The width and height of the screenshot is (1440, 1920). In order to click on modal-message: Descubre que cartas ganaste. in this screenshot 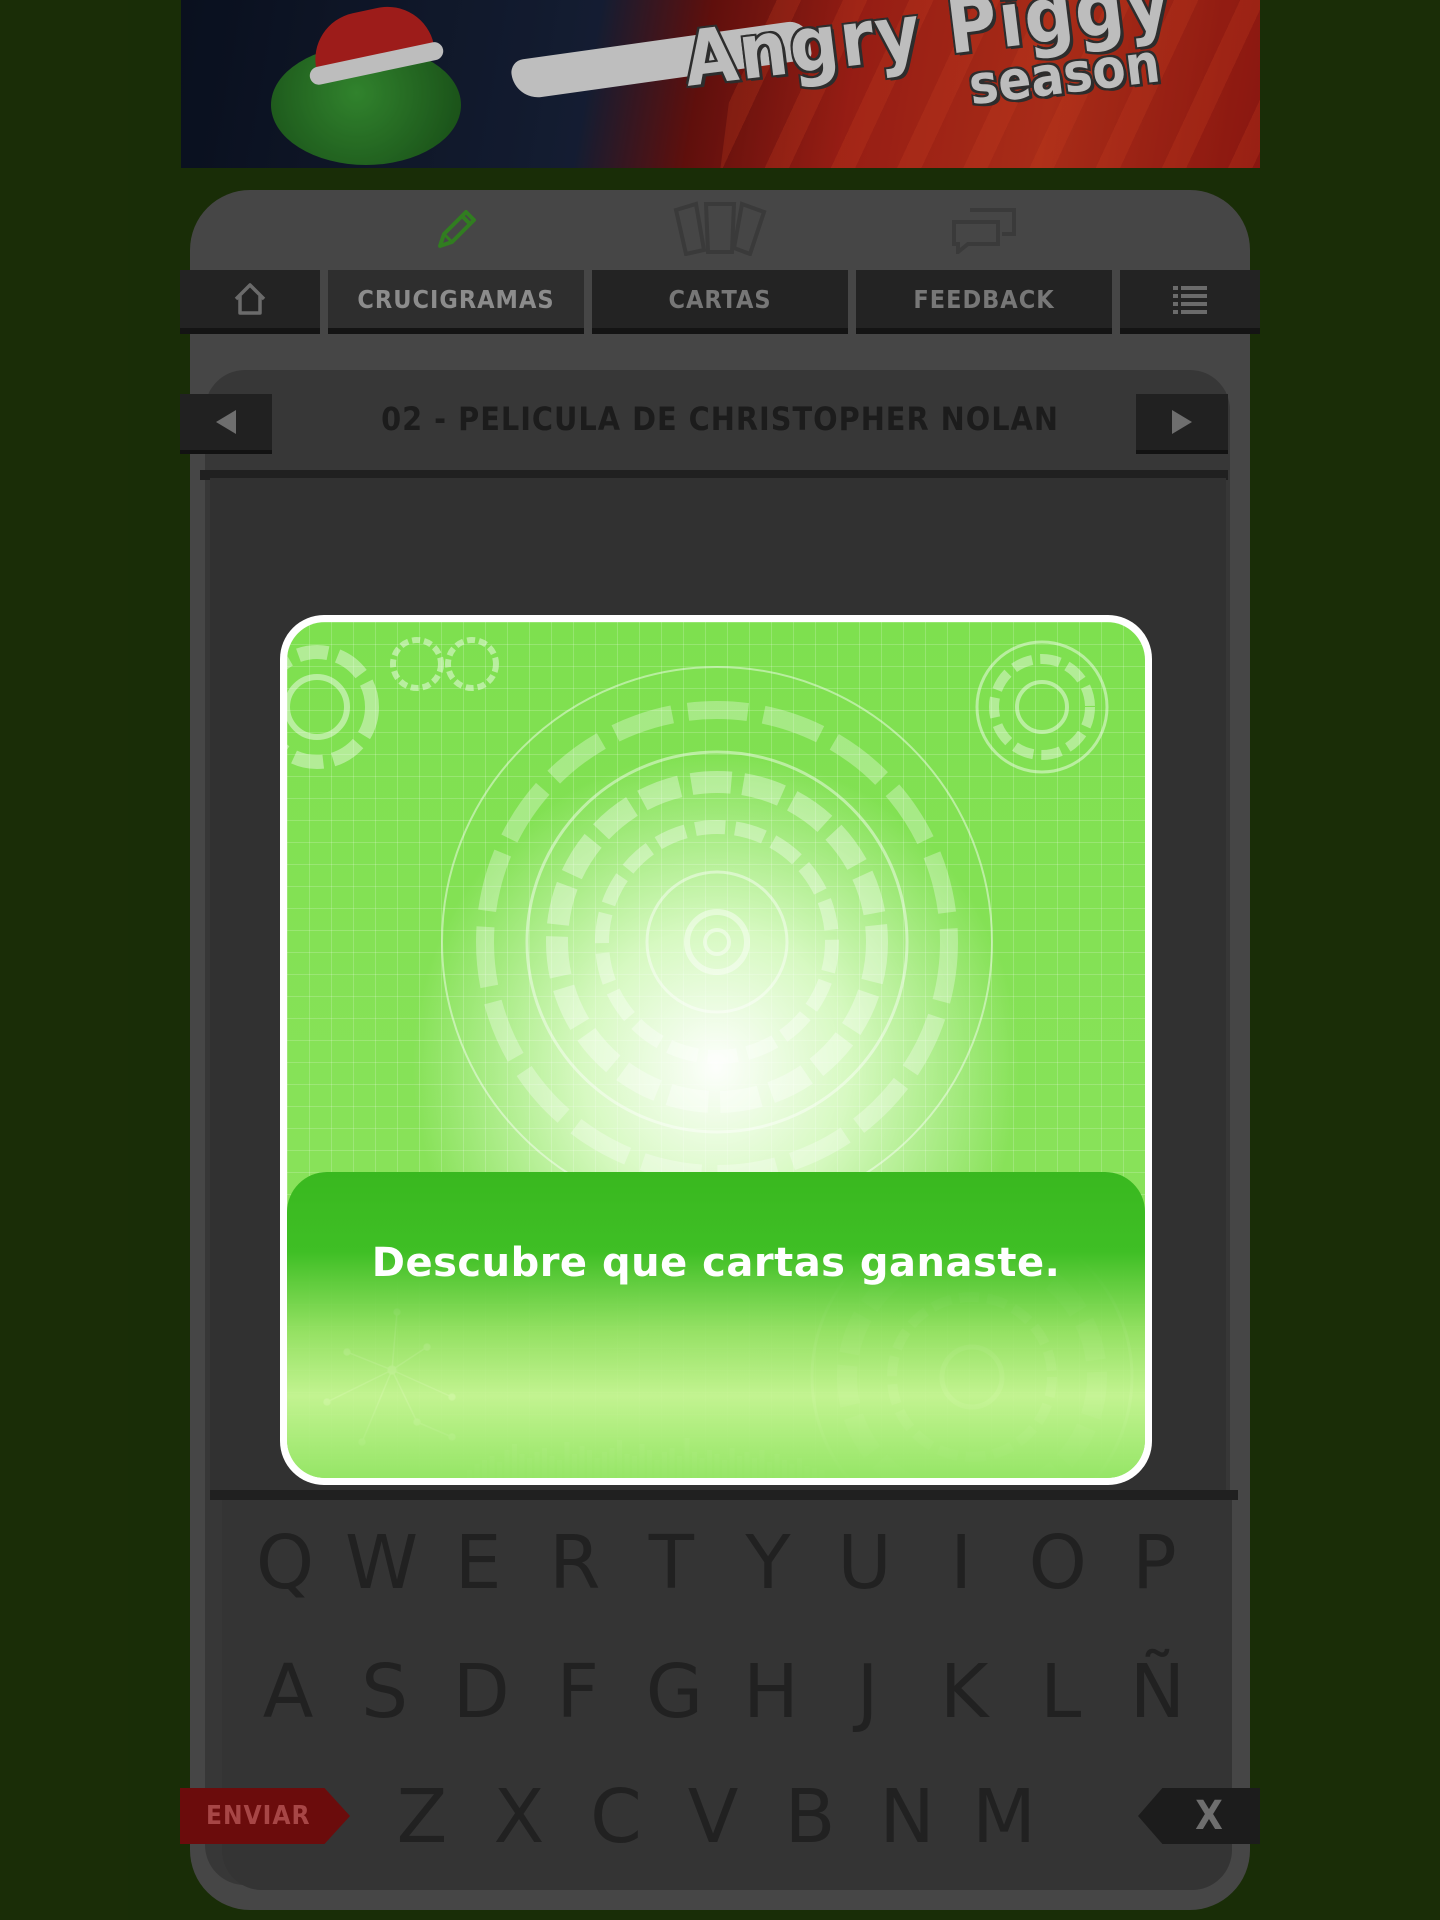, I will do `click(716, 1263)`.